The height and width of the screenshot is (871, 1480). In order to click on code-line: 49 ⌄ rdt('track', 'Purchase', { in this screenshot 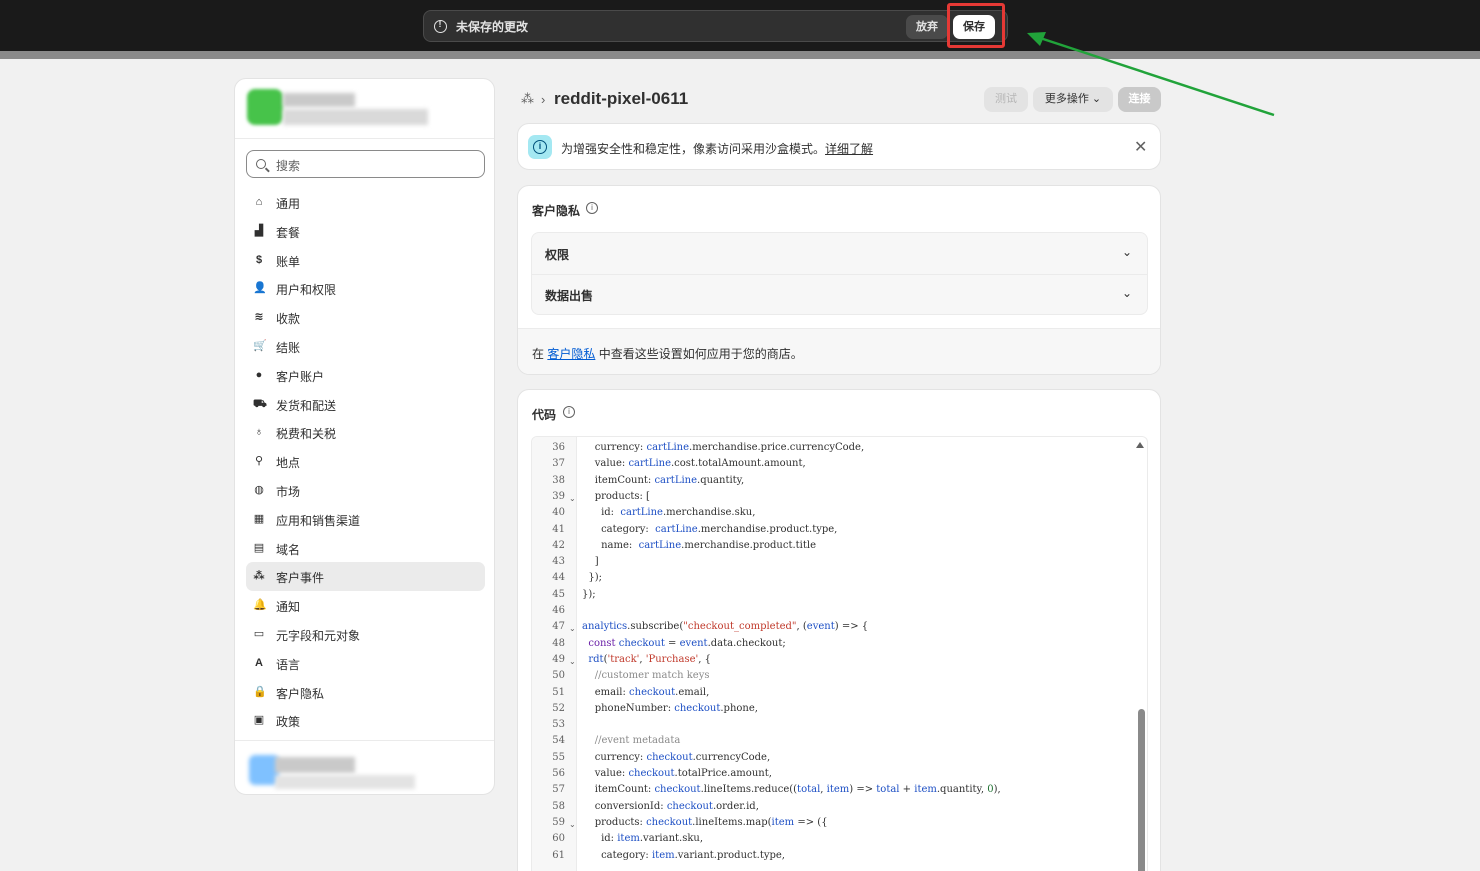, I will do `click(832, 660)`.